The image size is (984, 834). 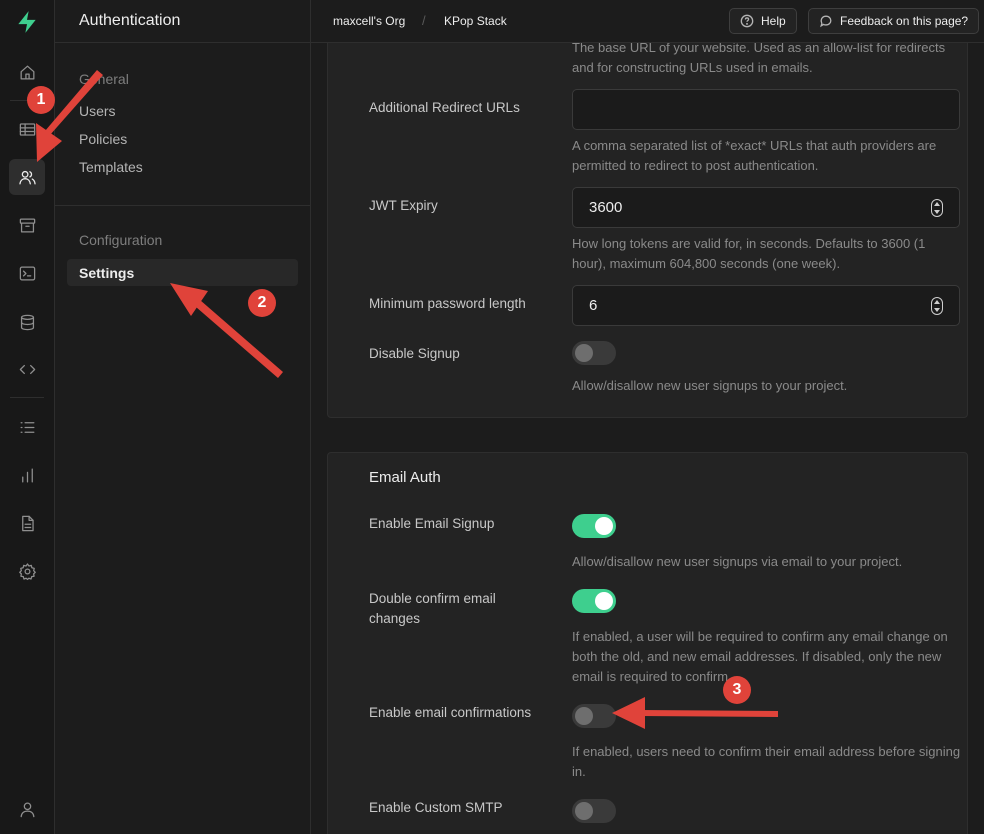 What do you see at coordinates (41, 100) in the screenshot?
I see `annotation-badge-1: 1` at bounding box center [41, 100].